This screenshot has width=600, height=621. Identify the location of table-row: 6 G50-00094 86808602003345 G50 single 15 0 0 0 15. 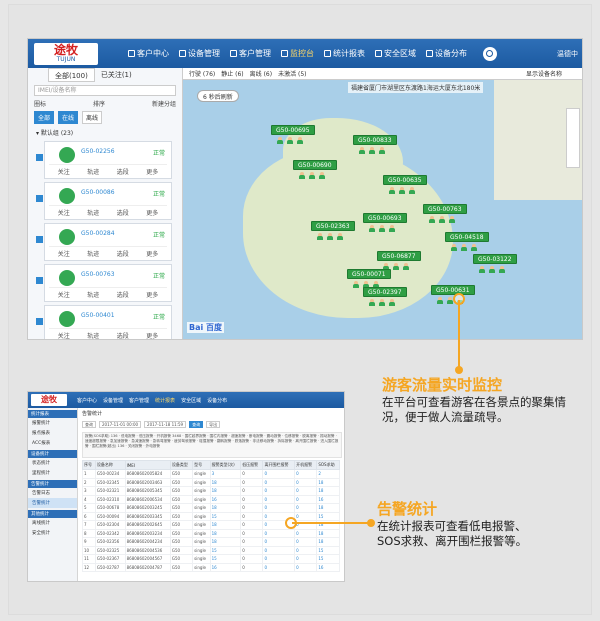
(211, 516).